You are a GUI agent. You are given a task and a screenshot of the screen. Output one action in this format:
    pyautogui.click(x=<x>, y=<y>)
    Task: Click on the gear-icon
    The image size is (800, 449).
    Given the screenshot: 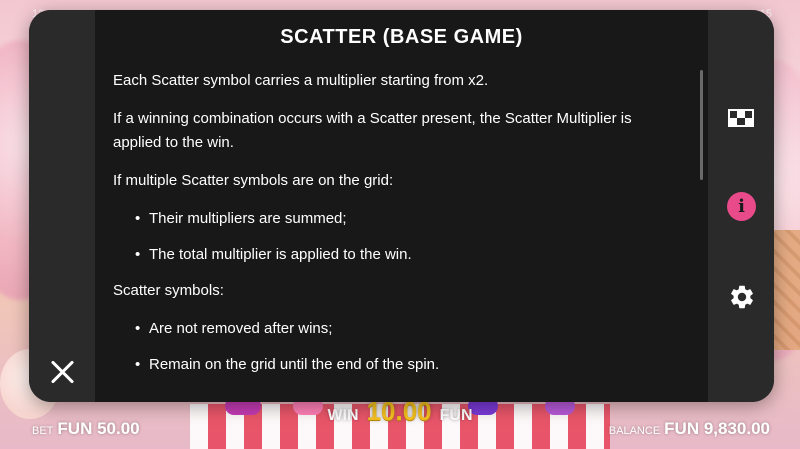 What is the action you would take?
    pyautogui.click(x=742, y=297)
    